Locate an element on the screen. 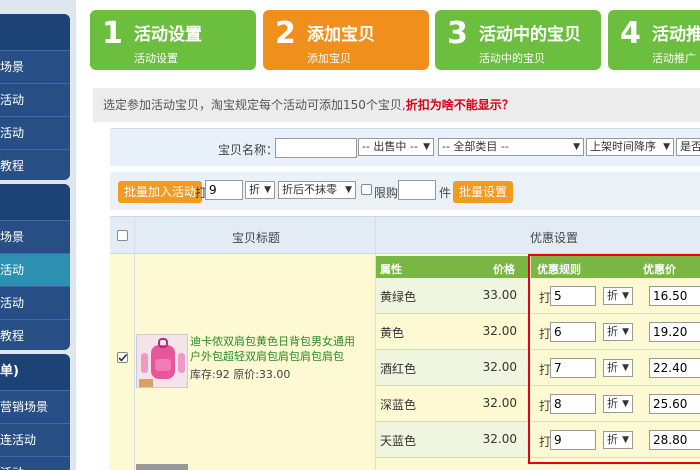 The width and height of the screenshot is (700, 470). status-select-value: -- 出售中 -- is located at coordinates (390, 146).